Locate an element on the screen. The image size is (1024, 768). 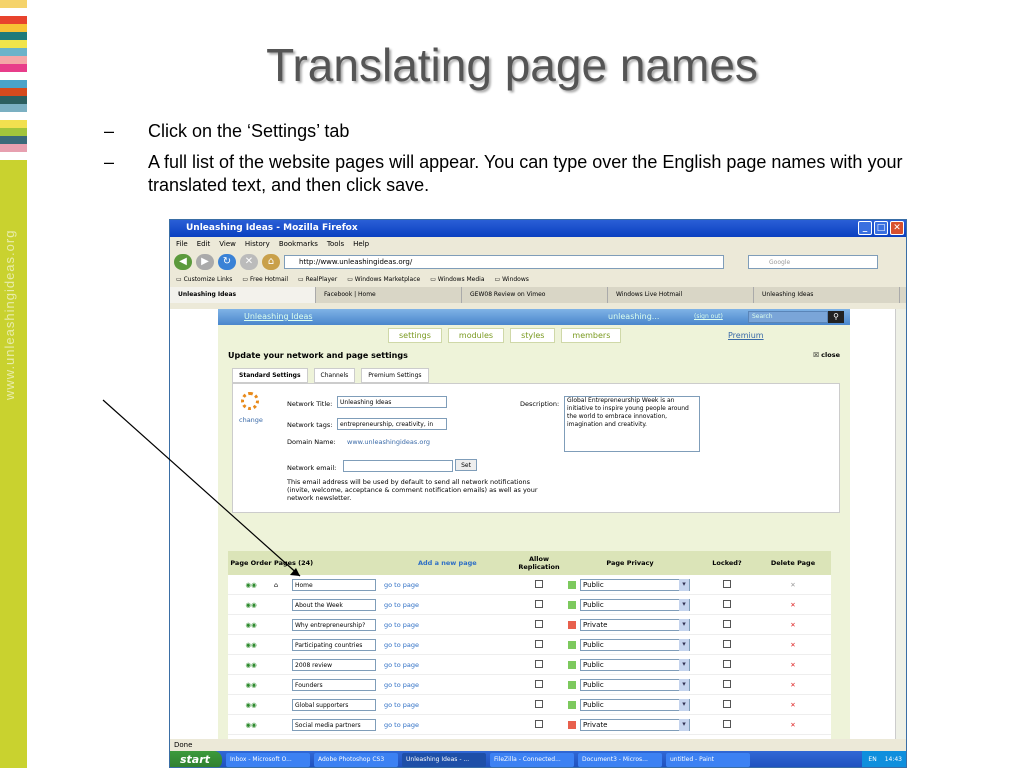
menu-item: View is located at coordinates (227, 244).